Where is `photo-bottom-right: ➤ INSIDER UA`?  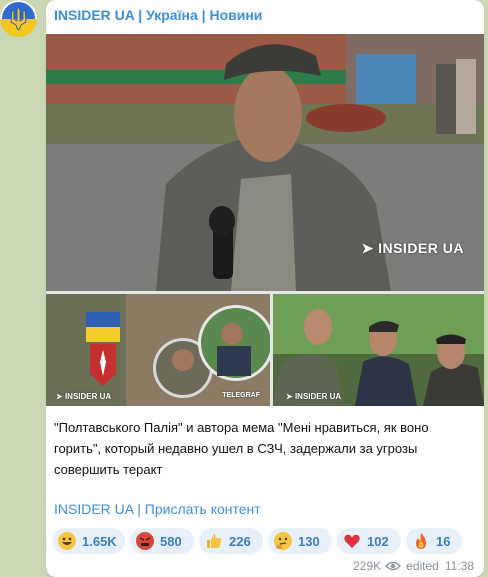 photo-bottom-right: ➤ INSIDER UA is located at coordinates (378, 350).